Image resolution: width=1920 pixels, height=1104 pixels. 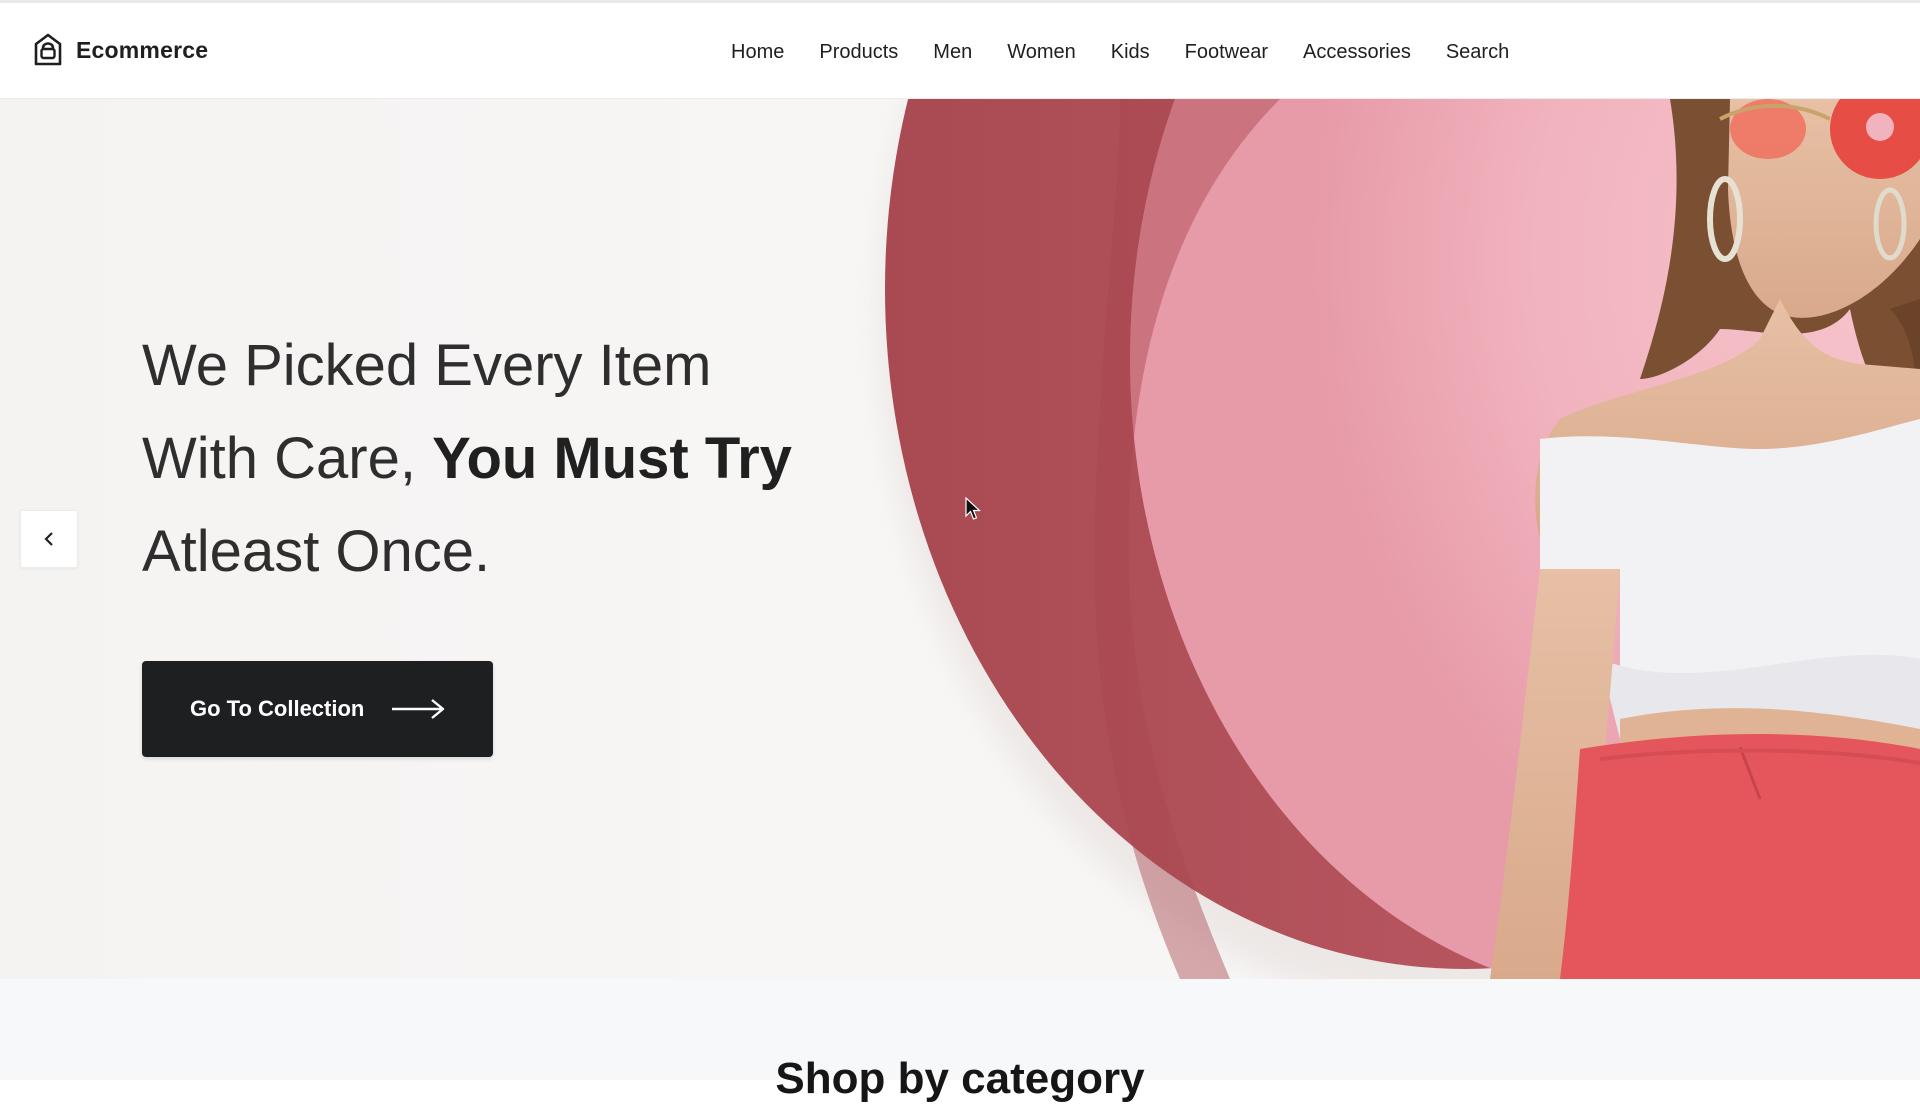 What do you see at coordinates (418, 709) in the screenshot?
I see `arrow-right-icon` at bounding box center [418, 709].